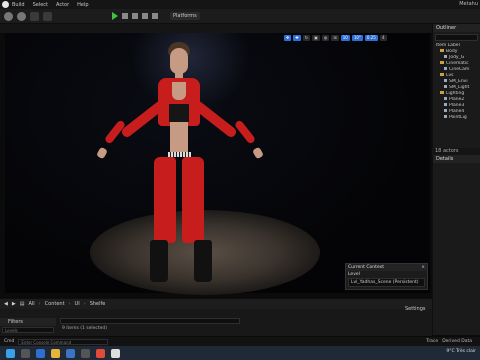 Image resolution: width=480 pixels, height=360 pixels. I want to click on details-panel: Details, so click(456, 245).